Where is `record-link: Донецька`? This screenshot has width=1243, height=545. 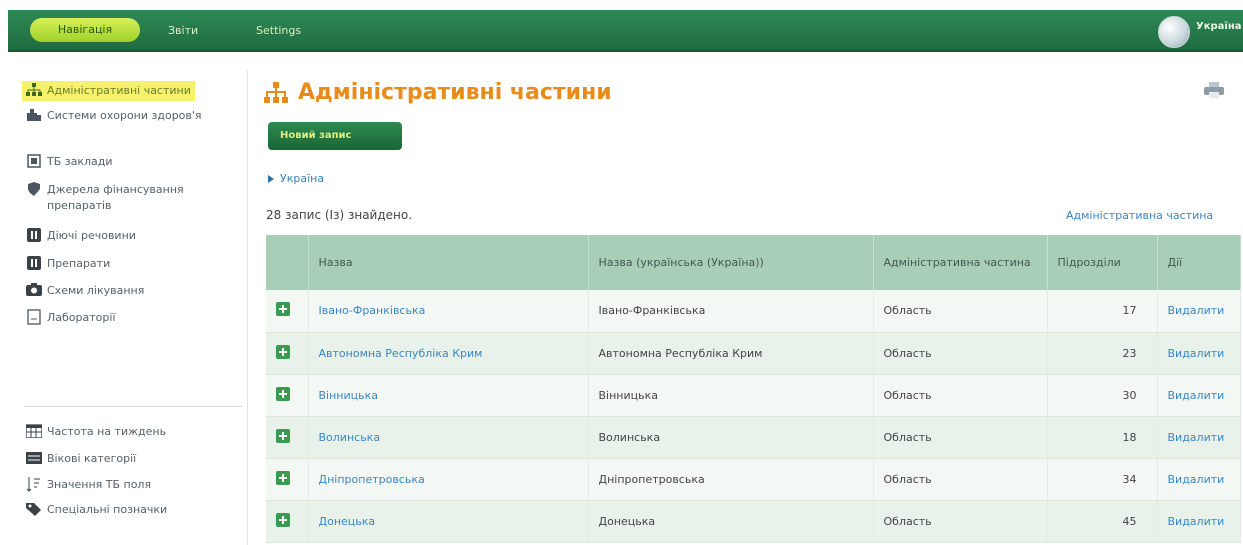 record-link: Донецька is located at coordinates (347, 521).